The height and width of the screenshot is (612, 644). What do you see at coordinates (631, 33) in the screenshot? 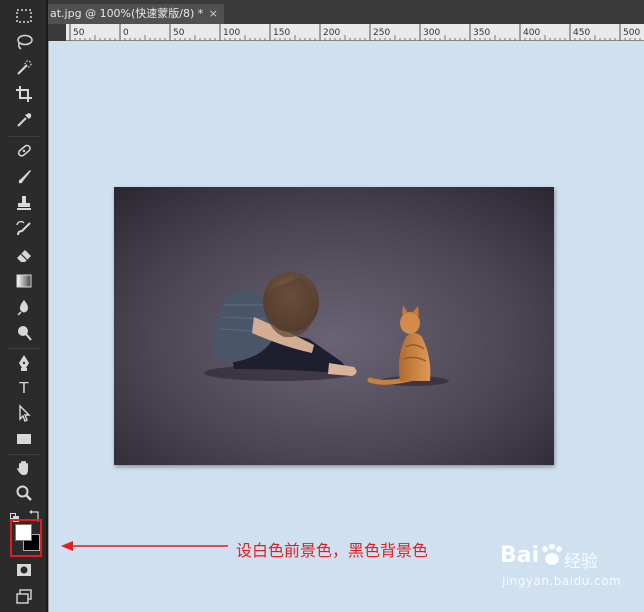
I see `ruler-tick-label: 500` at bounding box center [631, 33].